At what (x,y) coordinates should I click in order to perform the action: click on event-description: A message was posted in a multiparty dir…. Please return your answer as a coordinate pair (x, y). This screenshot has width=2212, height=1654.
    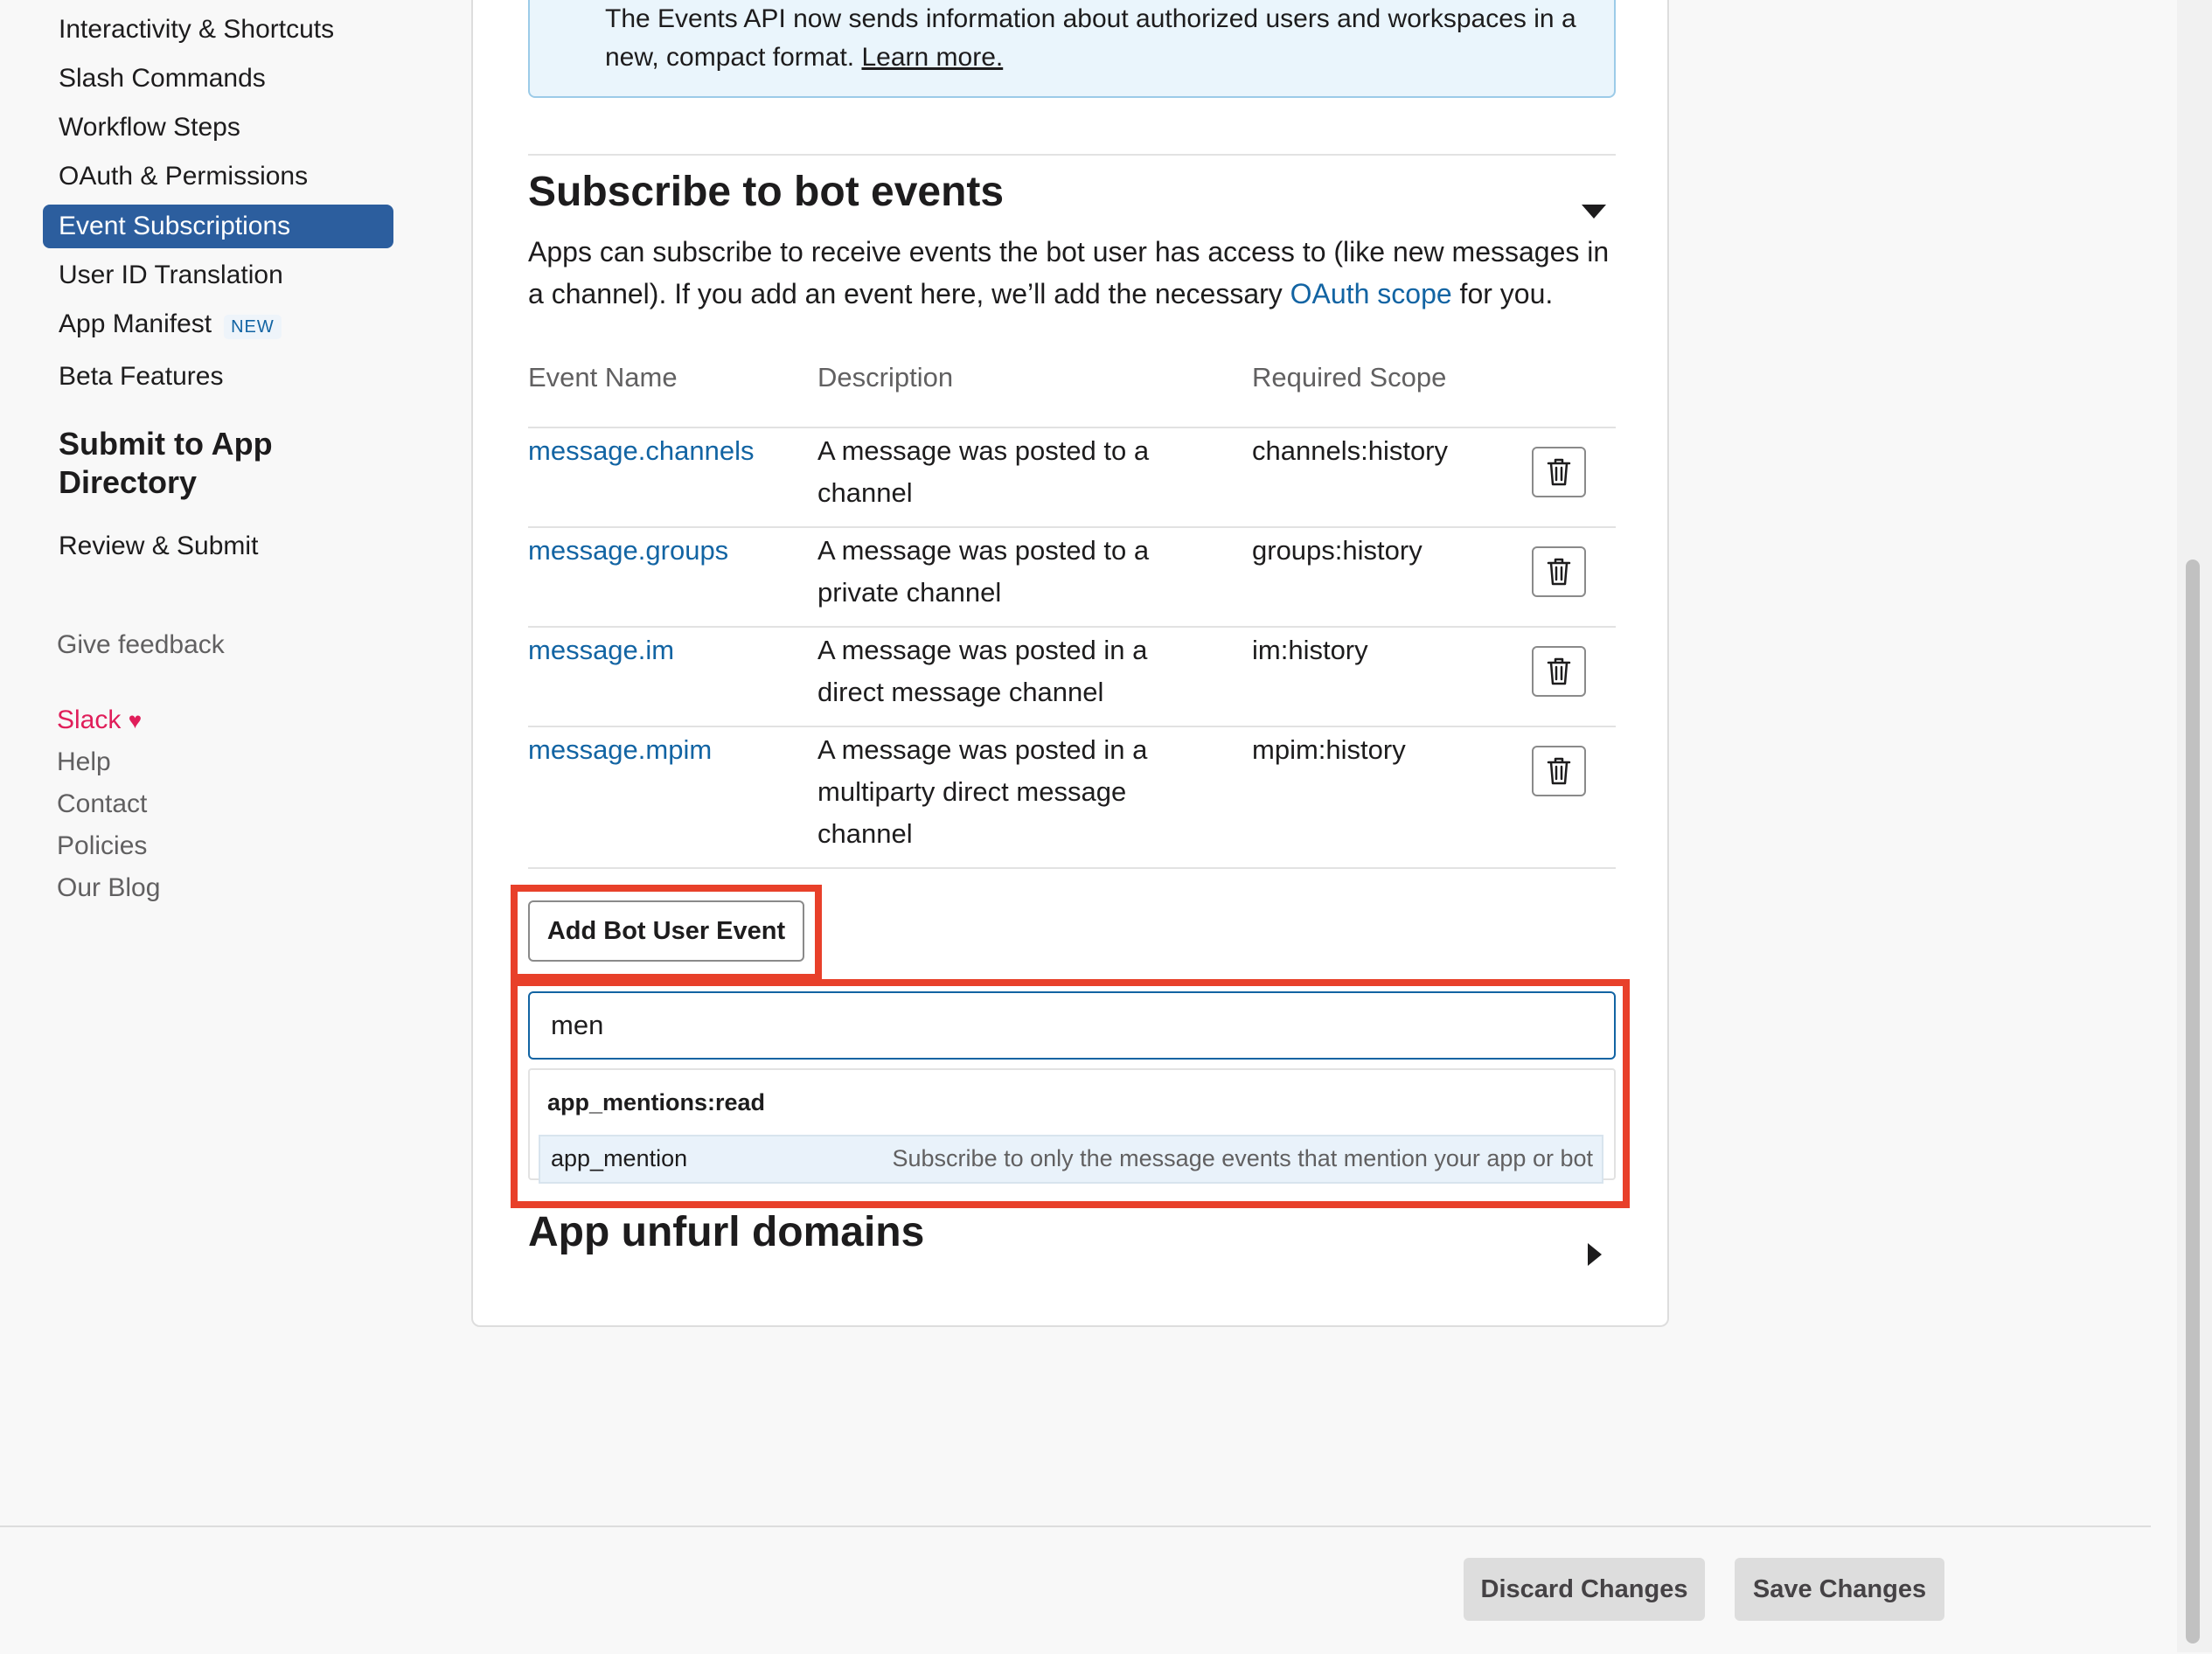
    Looking at the image, I should click on (982, 791).